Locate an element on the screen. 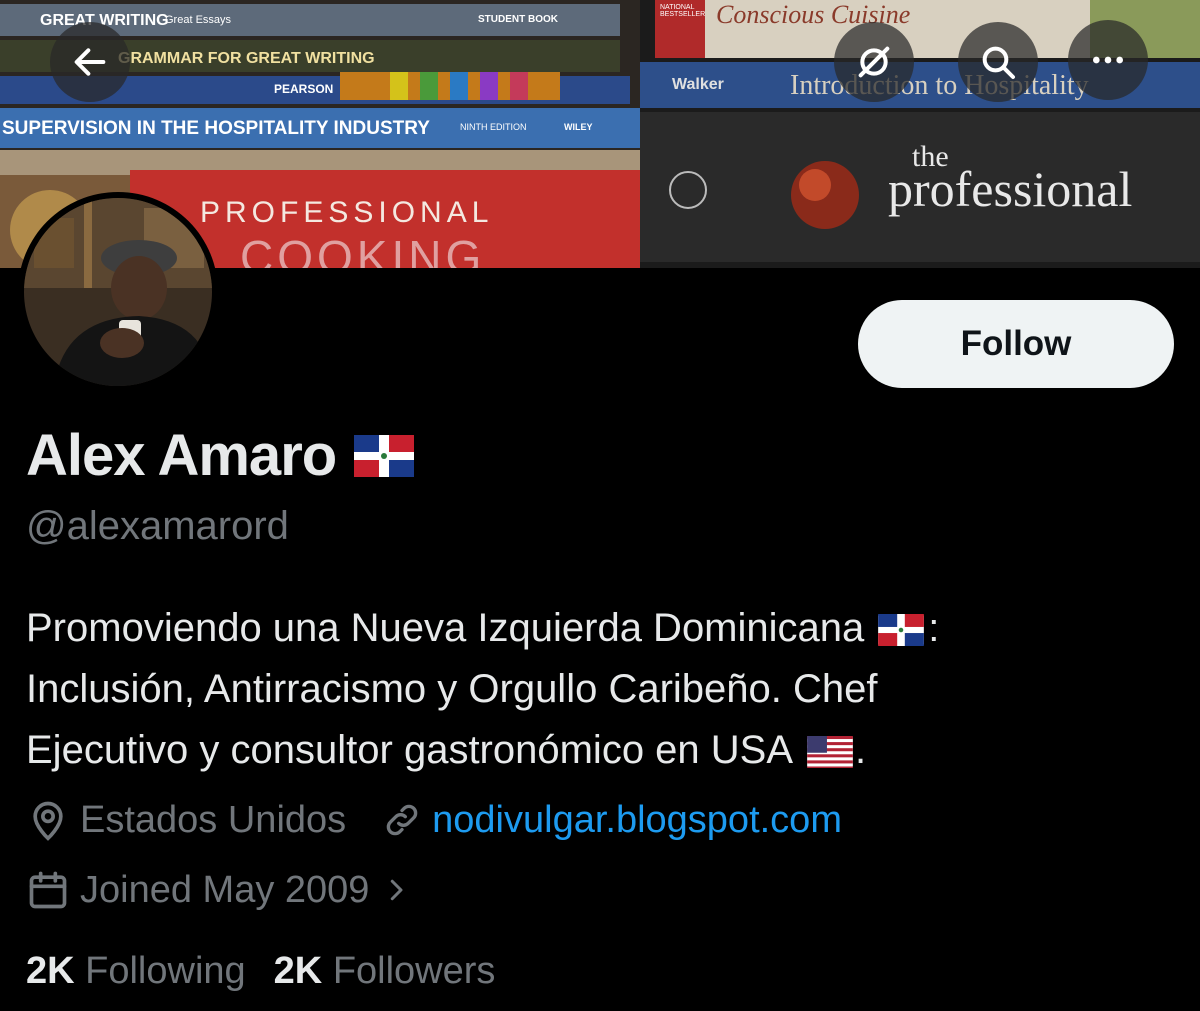 The height and width of the screenshot is (1011, 1200). book-title: GRAMMAR FOR GREAT WRITING is located at coordinates (246, 58).